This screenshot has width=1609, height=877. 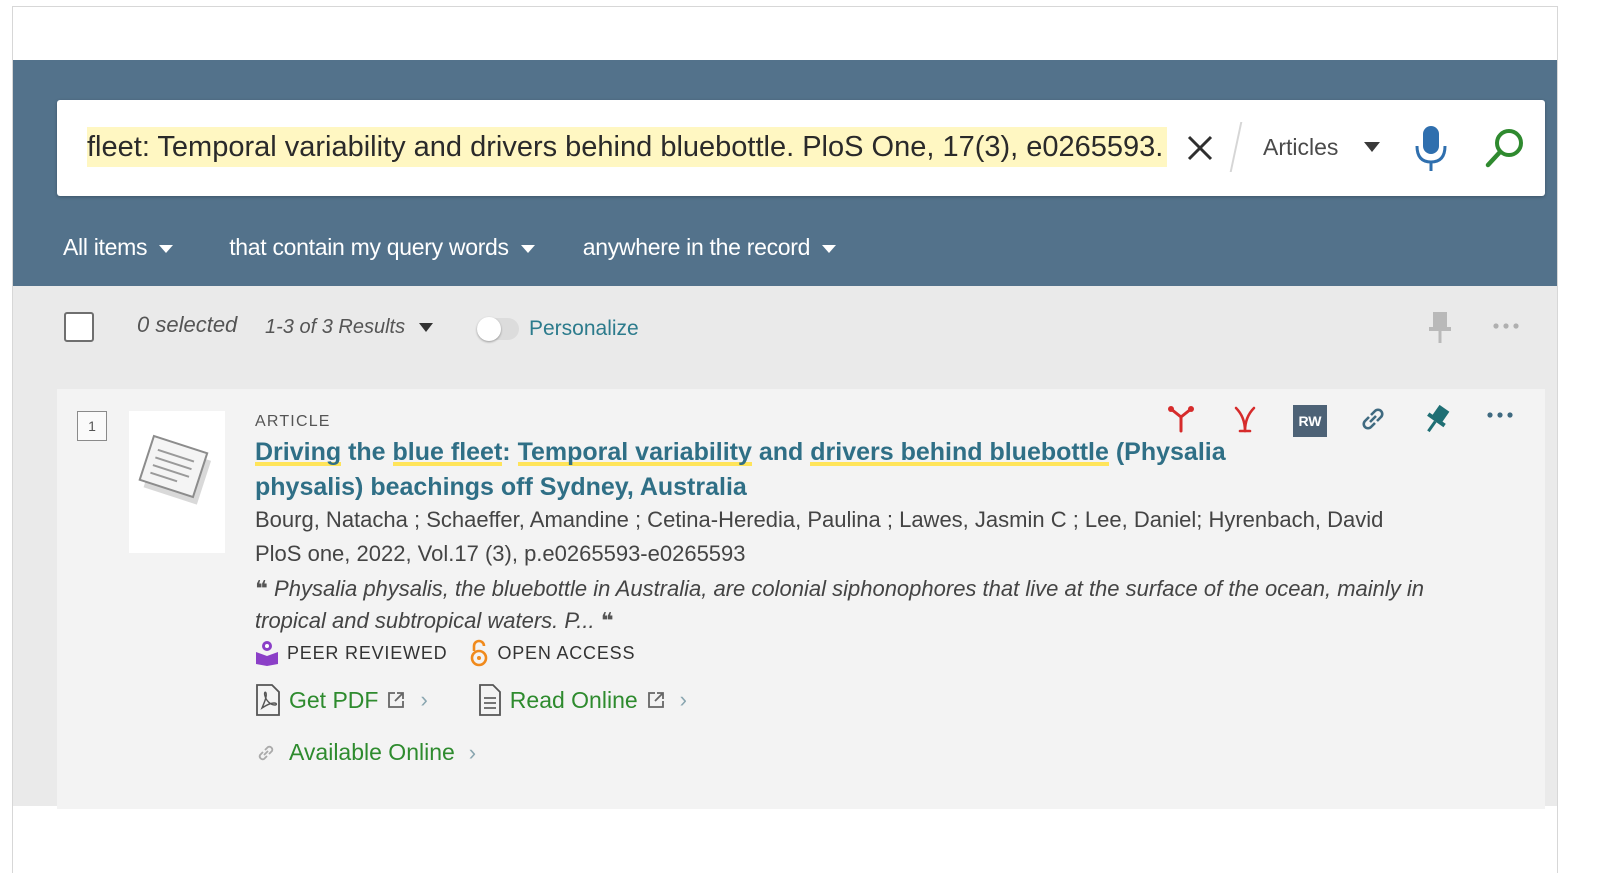 What do you see at coordinates (634, 452) in the screenshot?
I see `title-term: Temporal variability` at bounding box center [634, 452].